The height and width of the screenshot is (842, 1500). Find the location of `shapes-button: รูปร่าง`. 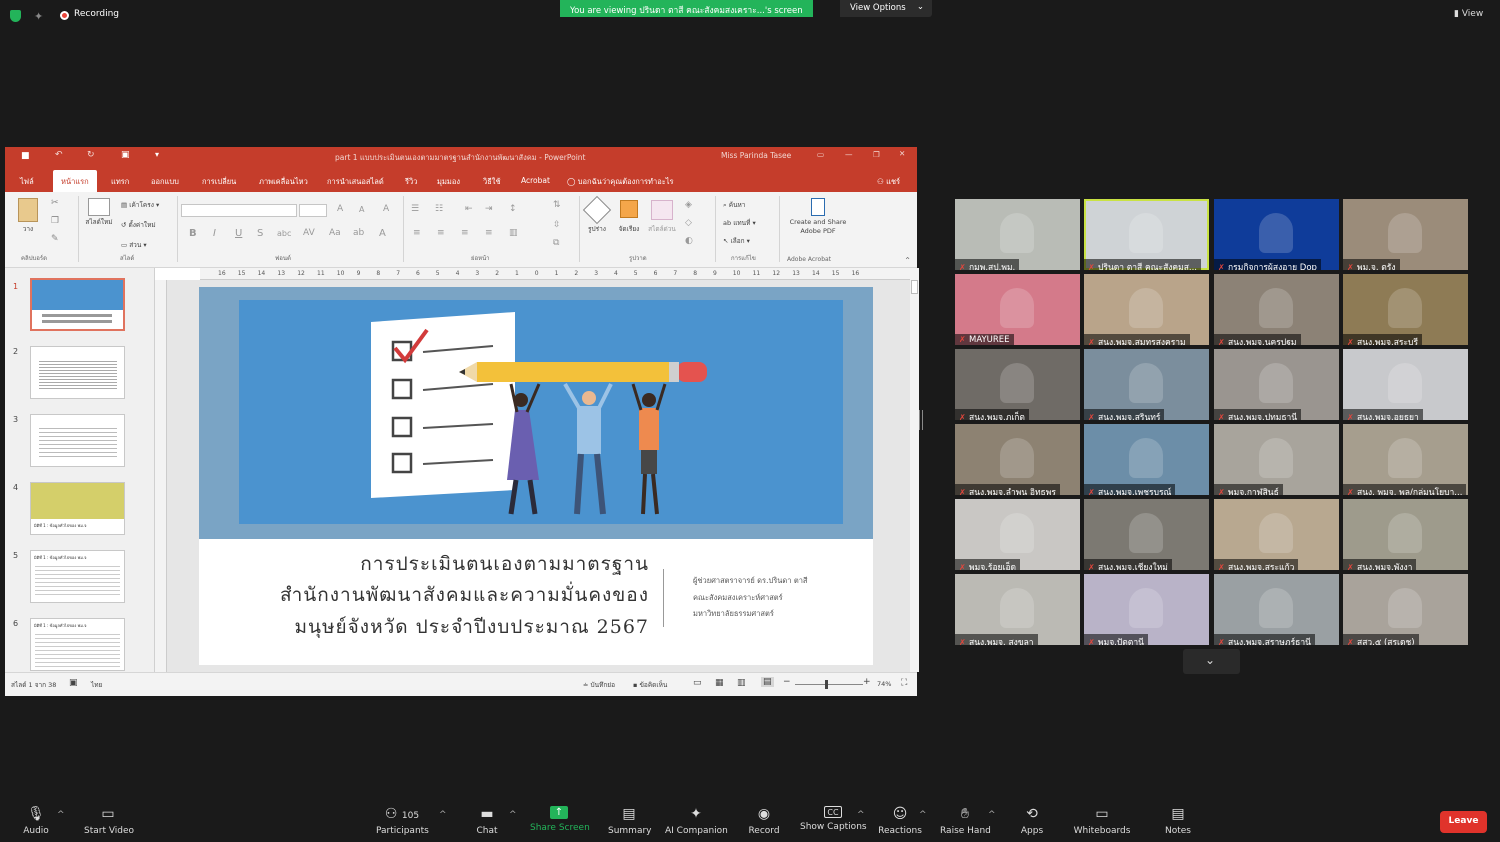

shapes-button: รูปร่าง is located at coordinates (597, 214).